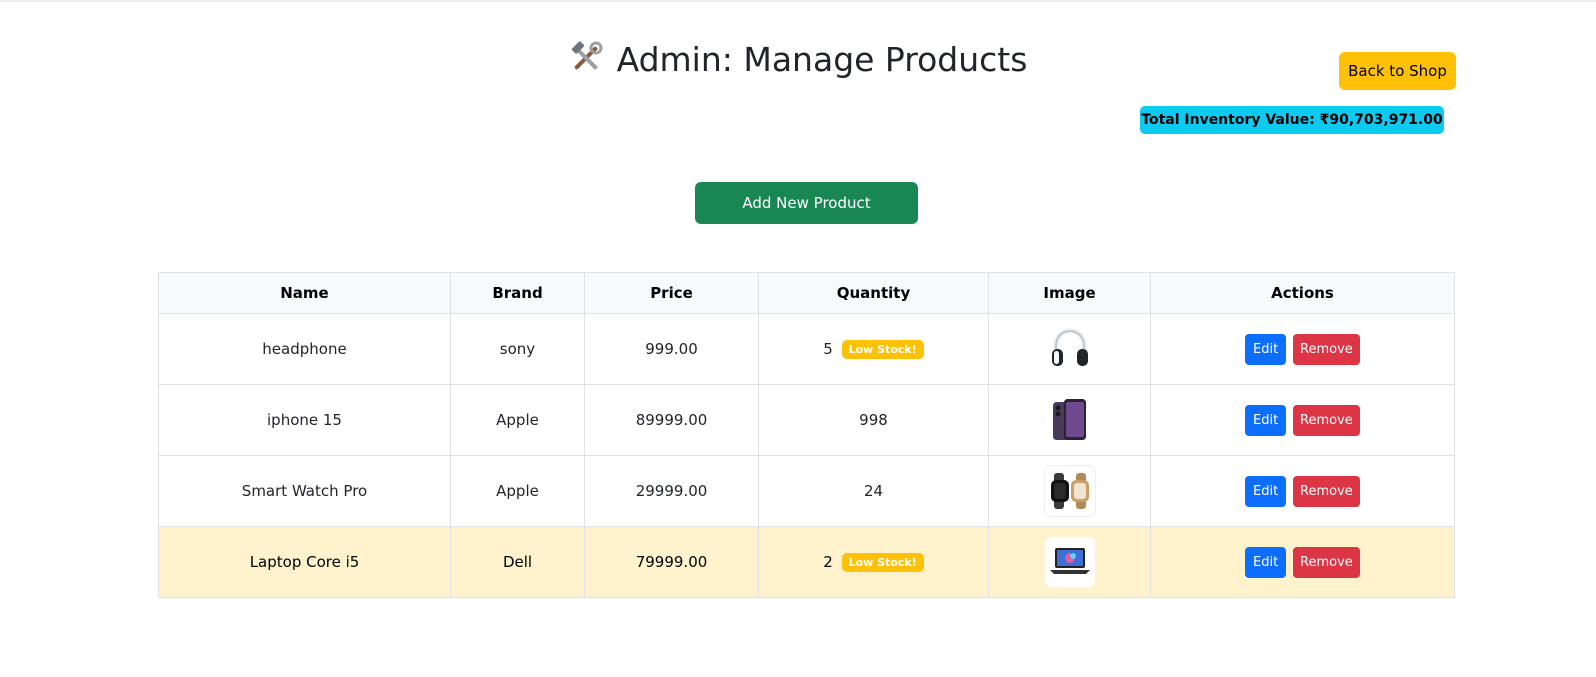  Describe the element at coordinates (671, 562) in the screenshot. I see `product-price: 79999.00` at that location.